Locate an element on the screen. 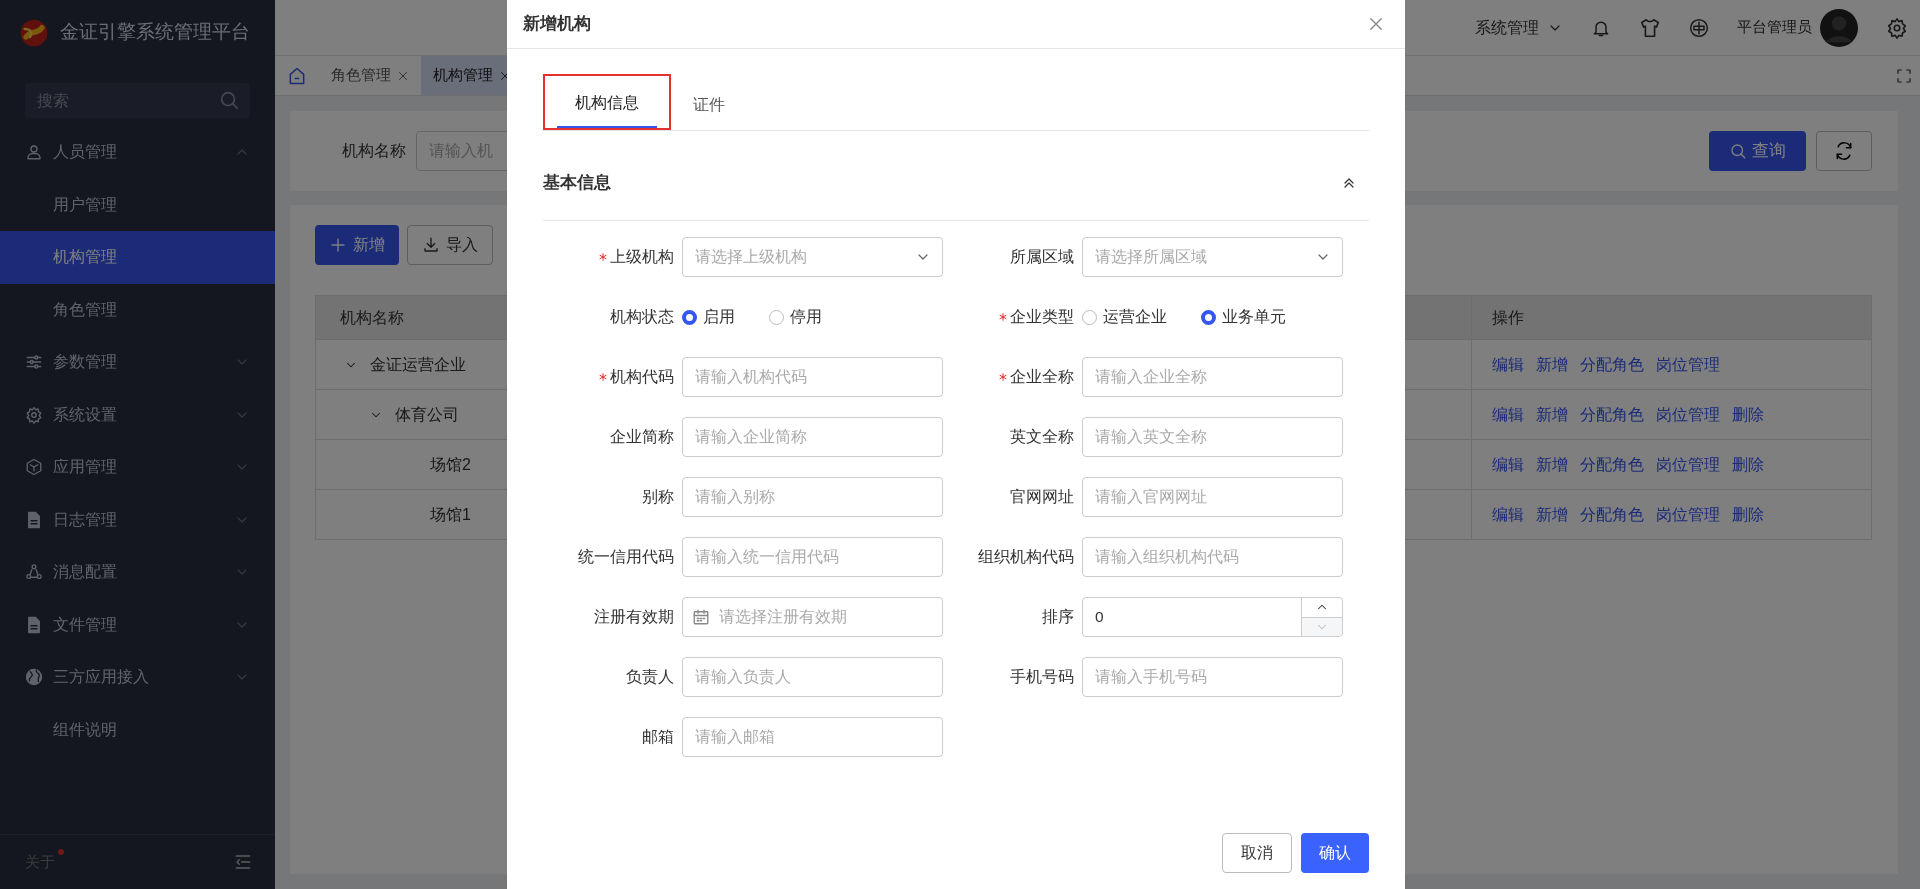 The width and height of the screenshot is (1920, 889). sidebar-item: 文件管理 is located at coordinates (137, 624).